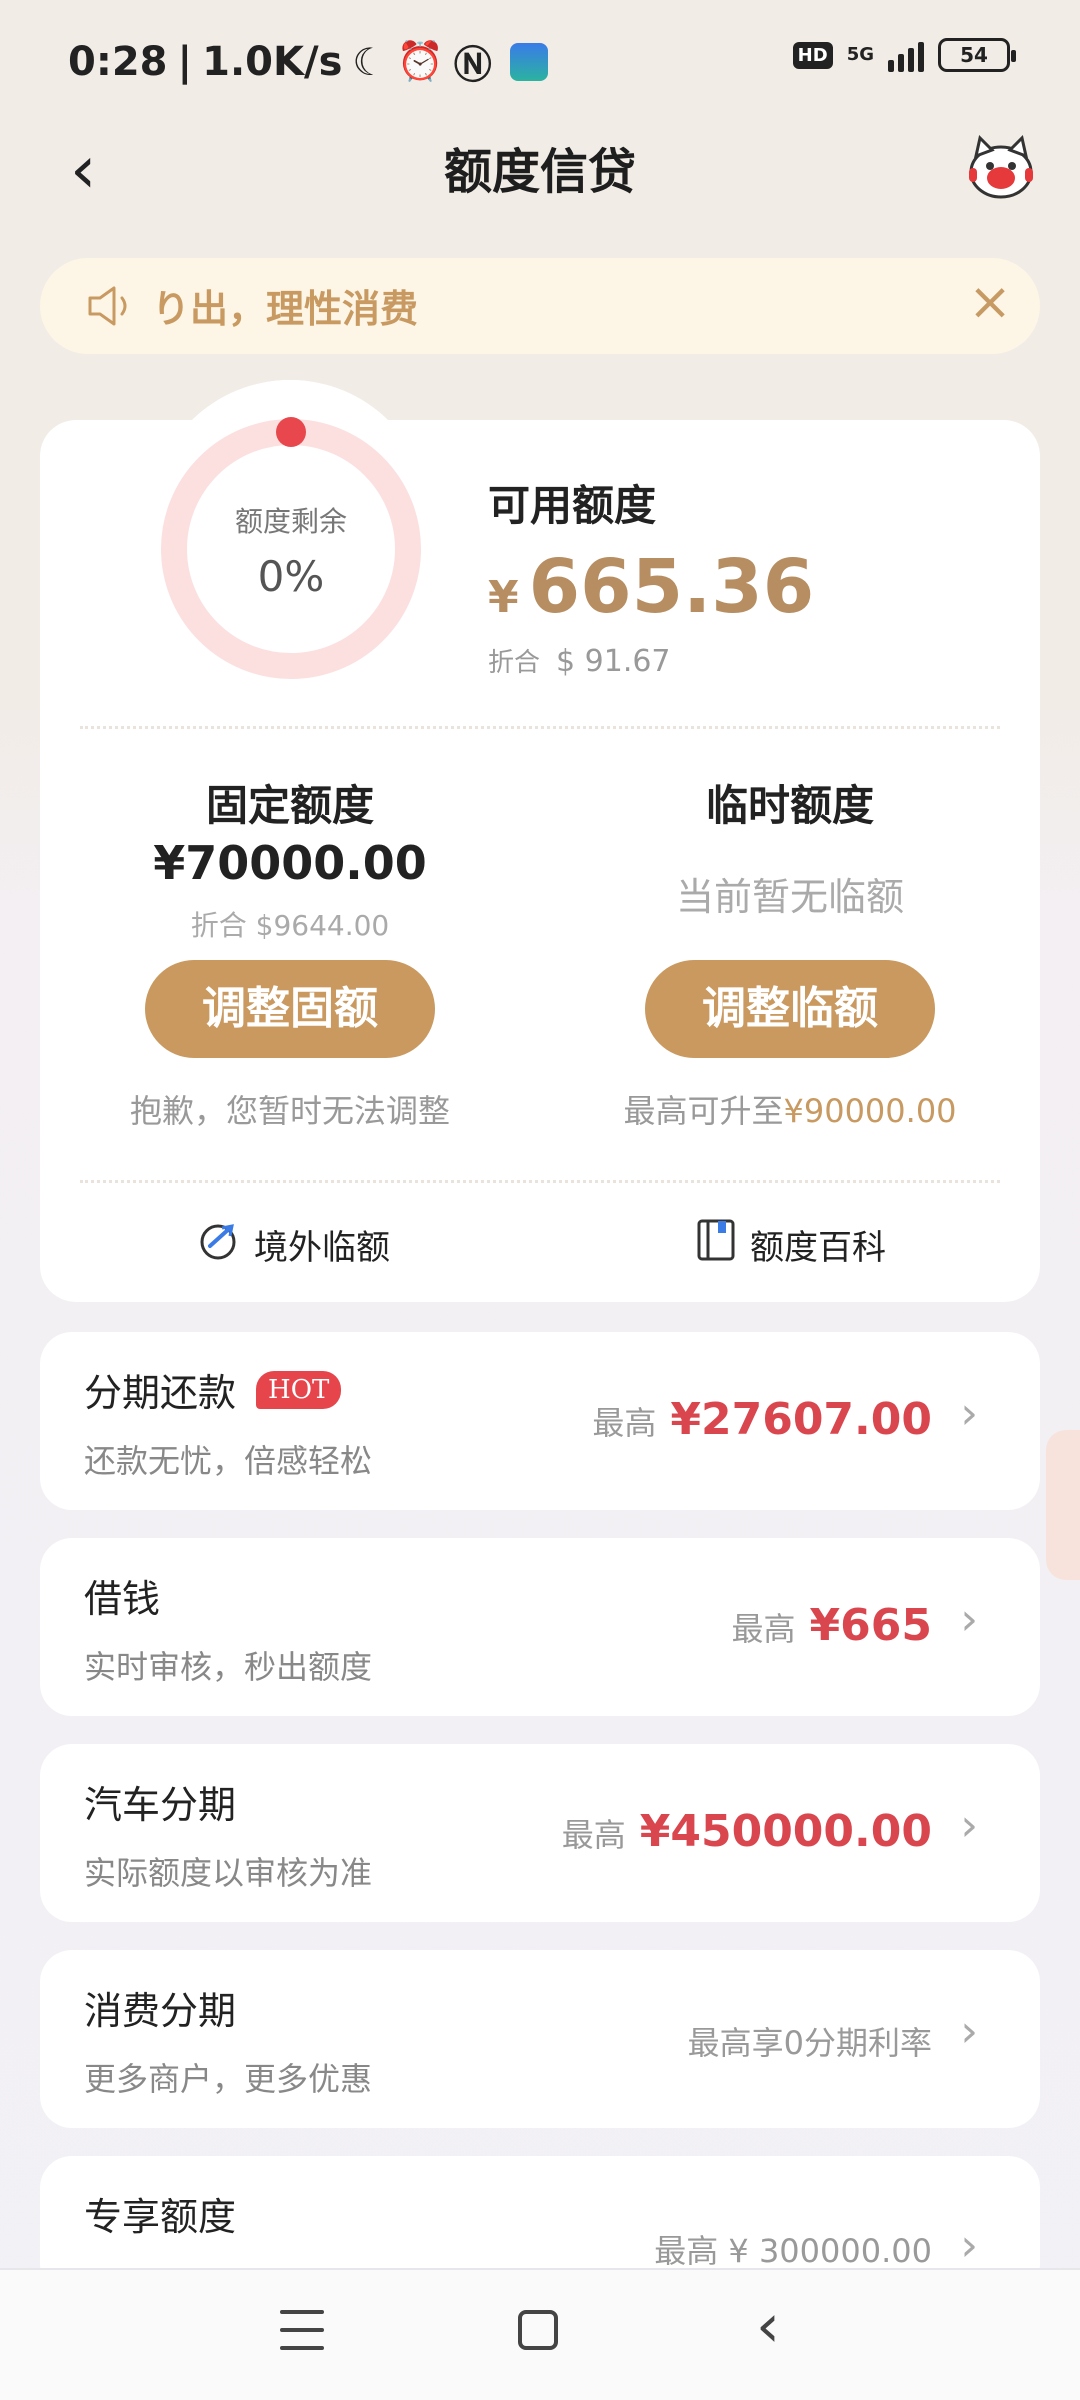 This screenshot has width=1080, height=2400. I want to click on list-item-borrow: 借钱 实时审核，秒出额度 最高 ¥665 ›, so click(540, 1627).